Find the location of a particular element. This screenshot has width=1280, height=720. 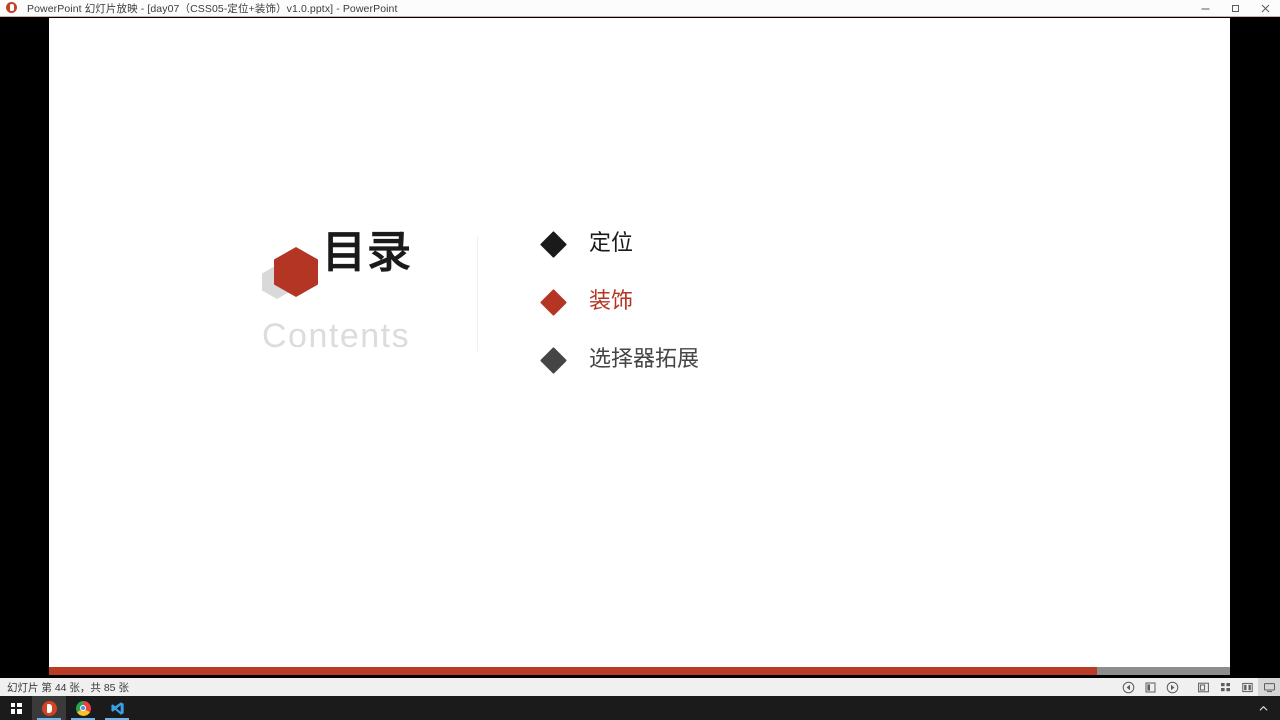

toc-heading-block: 目录 Contents is located at coordinates (369, 296).